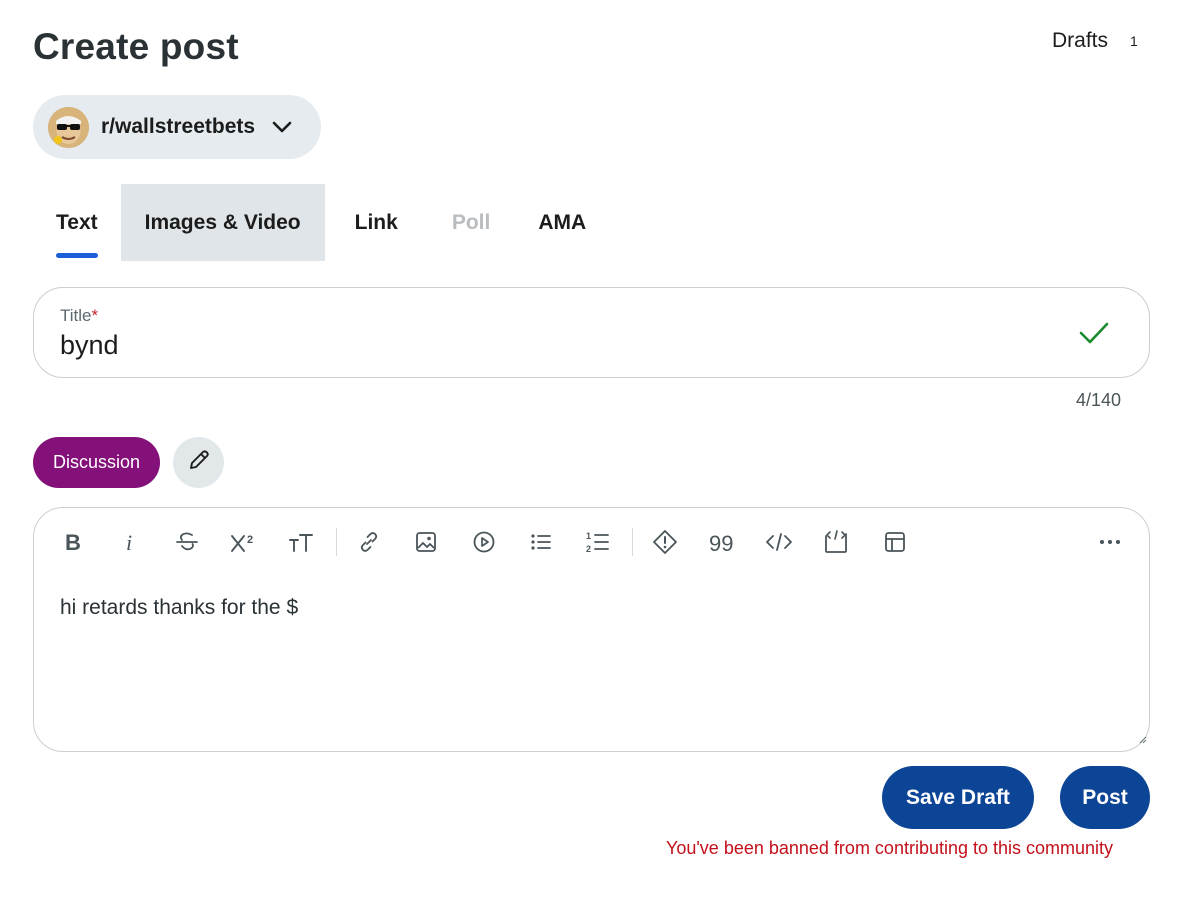 This screenshot has height=911, width=1199. Describe the element at coordinates (68, 127) in the screenshot. I see `community-avatar` at that location.